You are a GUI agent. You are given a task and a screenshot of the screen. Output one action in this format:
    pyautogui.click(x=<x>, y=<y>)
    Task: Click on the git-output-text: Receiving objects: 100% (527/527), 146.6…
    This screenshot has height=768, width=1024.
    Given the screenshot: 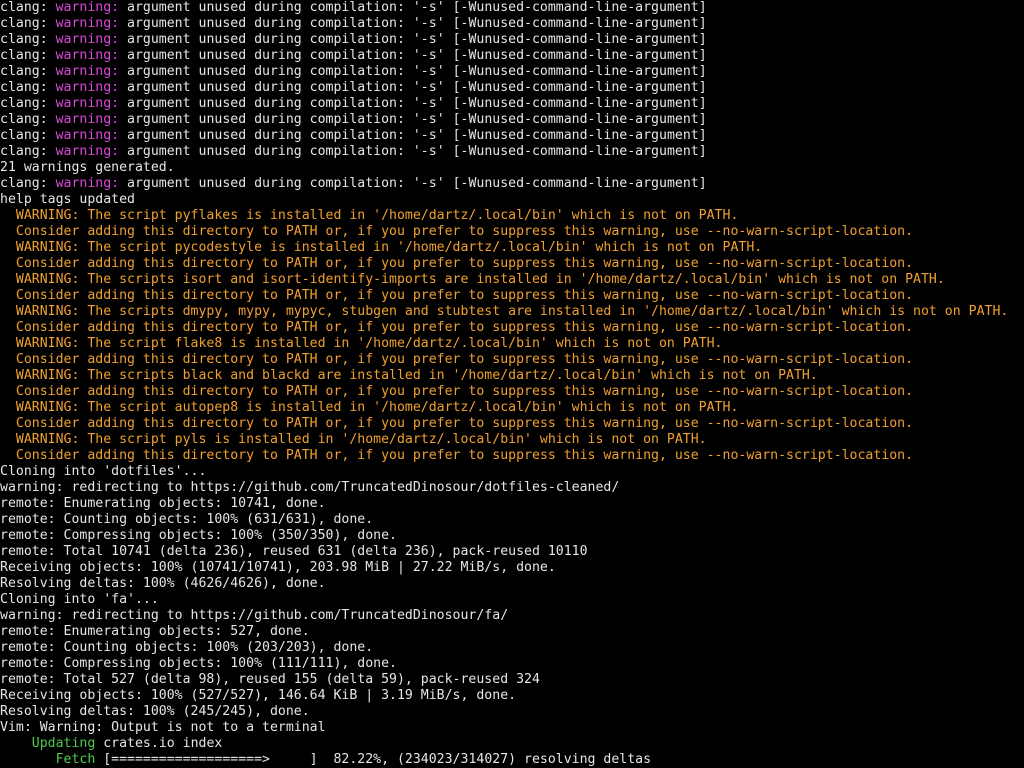 What is the action you would take?
    pyautogui.click(x=258, y=695)
    